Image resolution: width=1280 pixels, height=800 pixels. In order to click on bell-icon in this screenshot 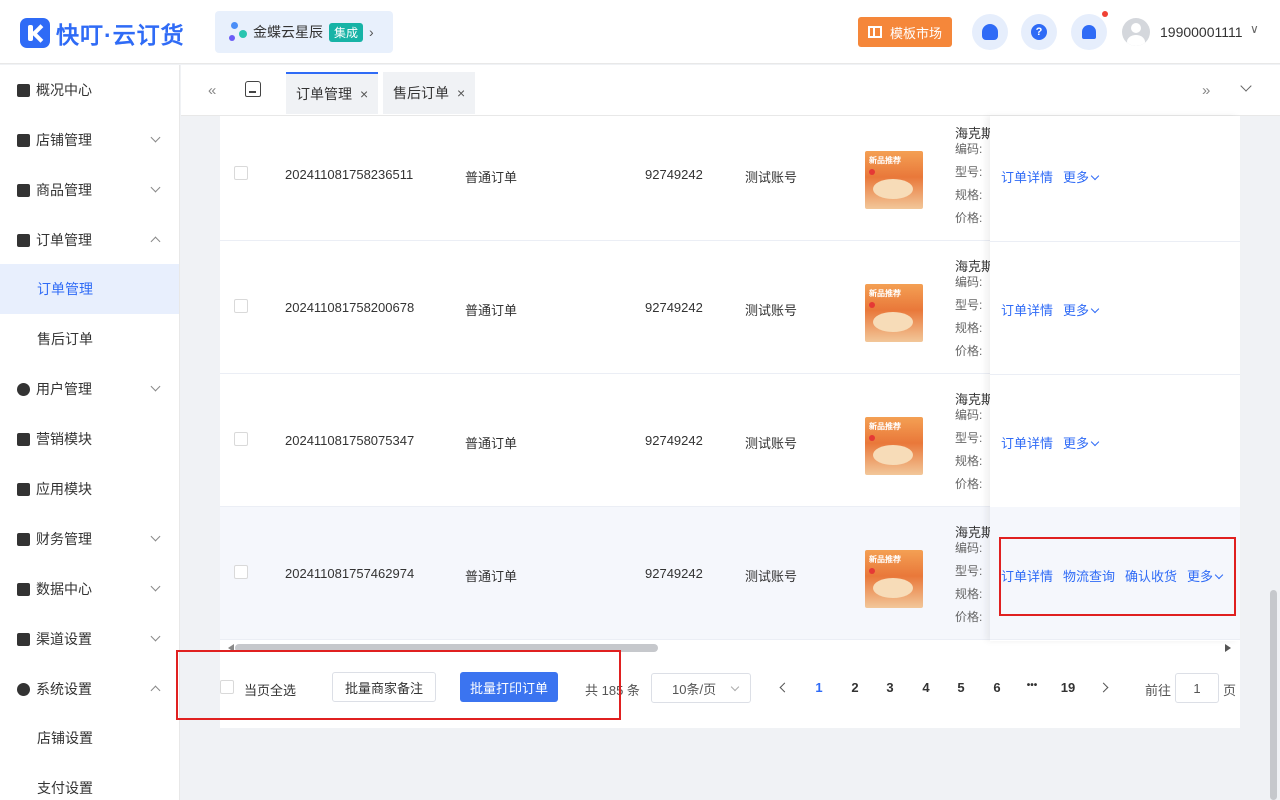, I will do `click(1089, 32)`.